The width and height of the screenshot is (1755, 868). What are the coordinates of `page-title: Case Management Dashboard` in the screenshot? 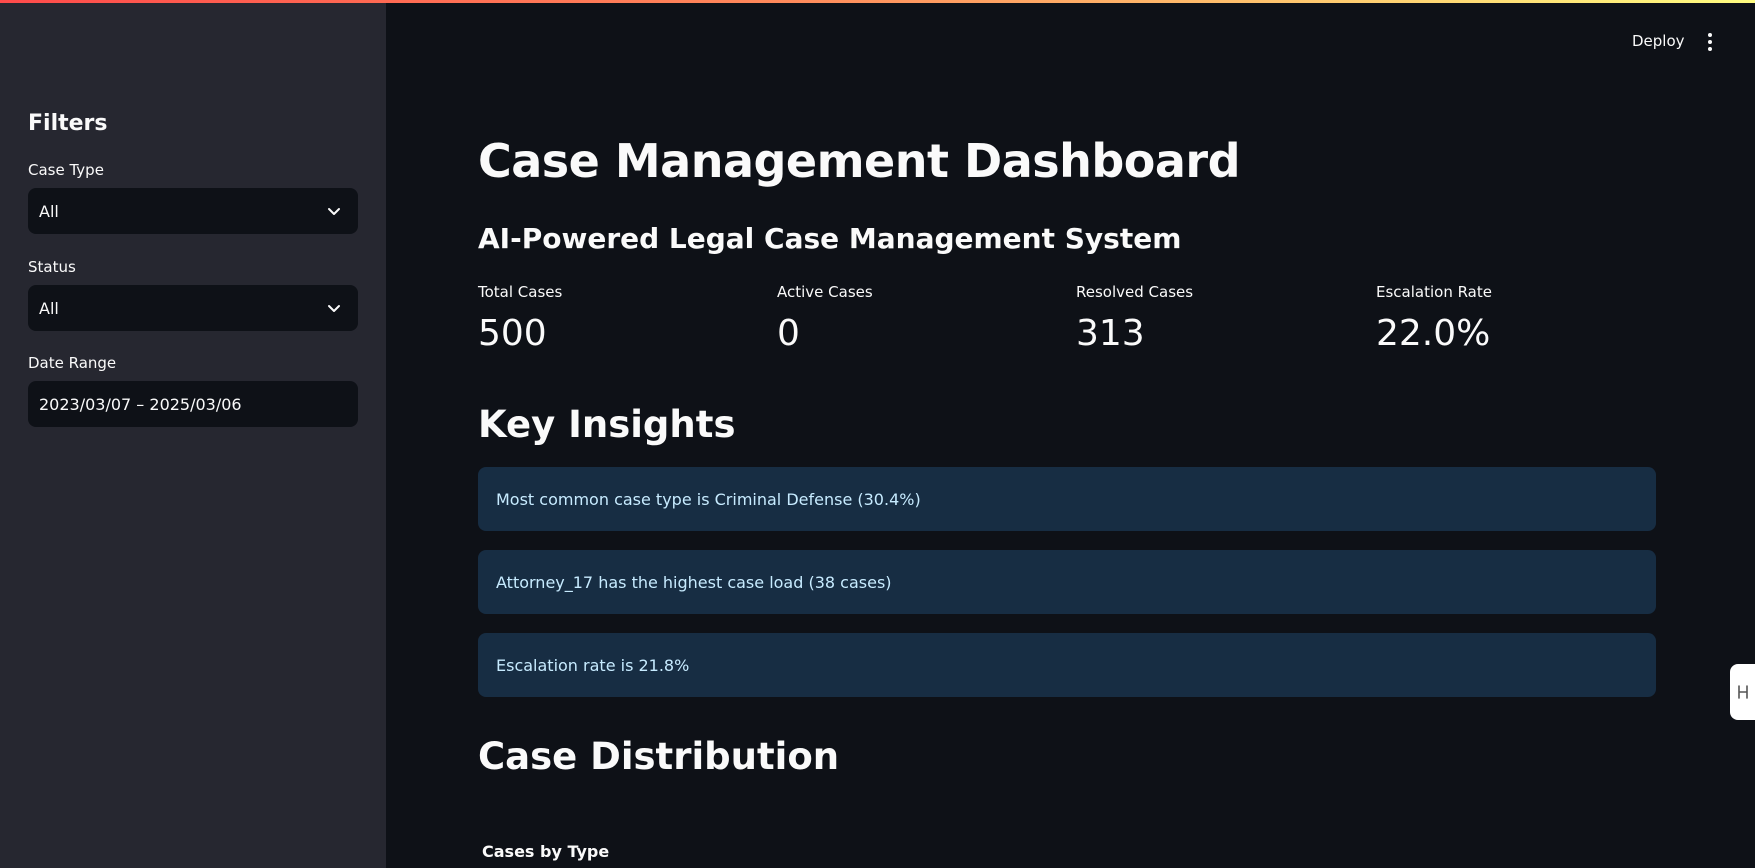 It's located at (859, 161).